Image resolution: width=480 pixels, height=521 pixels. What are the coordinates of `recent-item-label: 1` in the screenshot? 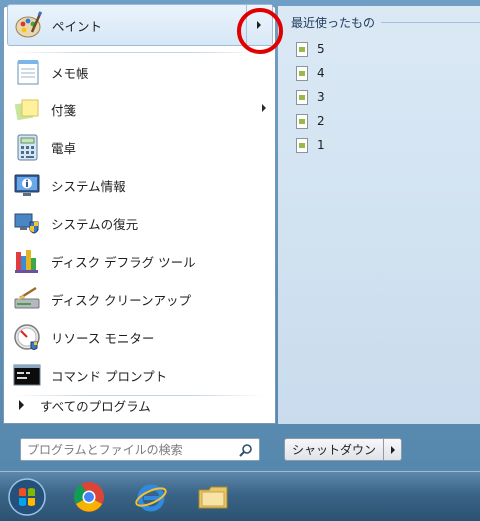 It's located at (321, 145).